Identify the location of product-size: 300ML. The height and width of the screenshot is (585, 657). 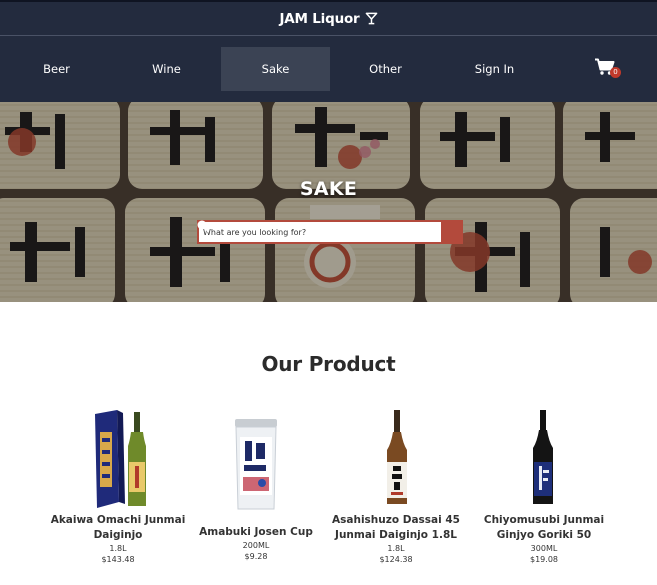
(544, 548).